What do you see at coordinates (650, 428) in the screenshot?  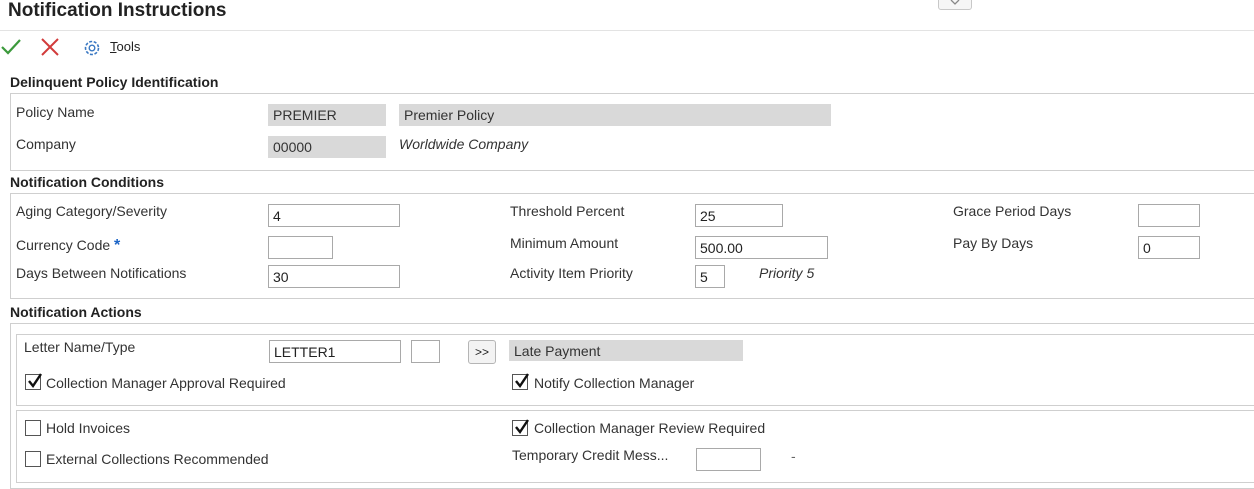 I see `review-required-label: Collection Manager Review Required` at bounding box center [650, 428].